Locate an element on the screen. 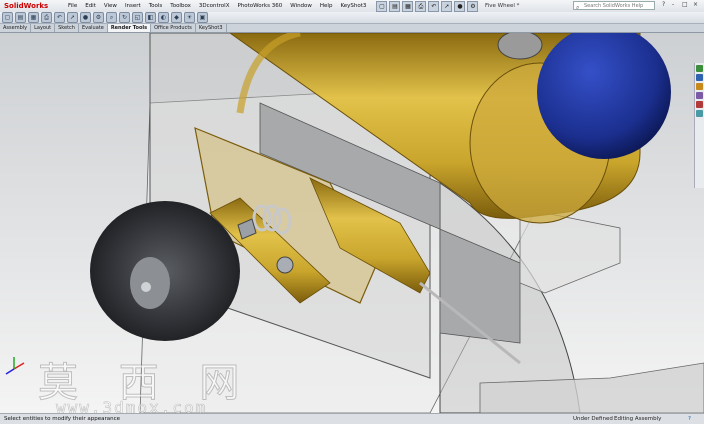 The width and height of the screenshot is (704, 424). menu-help: Help is located at coordinates (326, 6).